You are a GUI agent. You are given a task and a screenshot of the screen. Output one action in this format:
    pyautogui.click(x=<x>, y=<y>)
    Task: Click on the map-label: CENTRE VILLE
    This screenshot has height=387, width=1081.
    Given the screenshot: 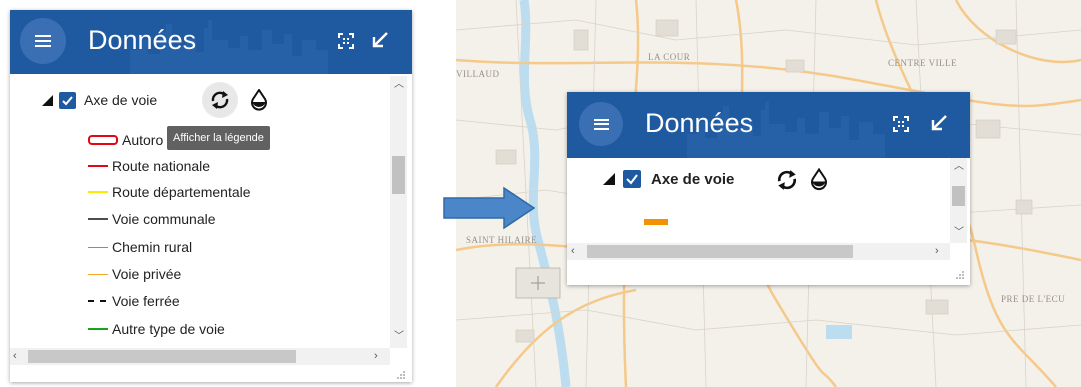 What is the action you would take?
    pyautogui.click(x=923, y=63)
    